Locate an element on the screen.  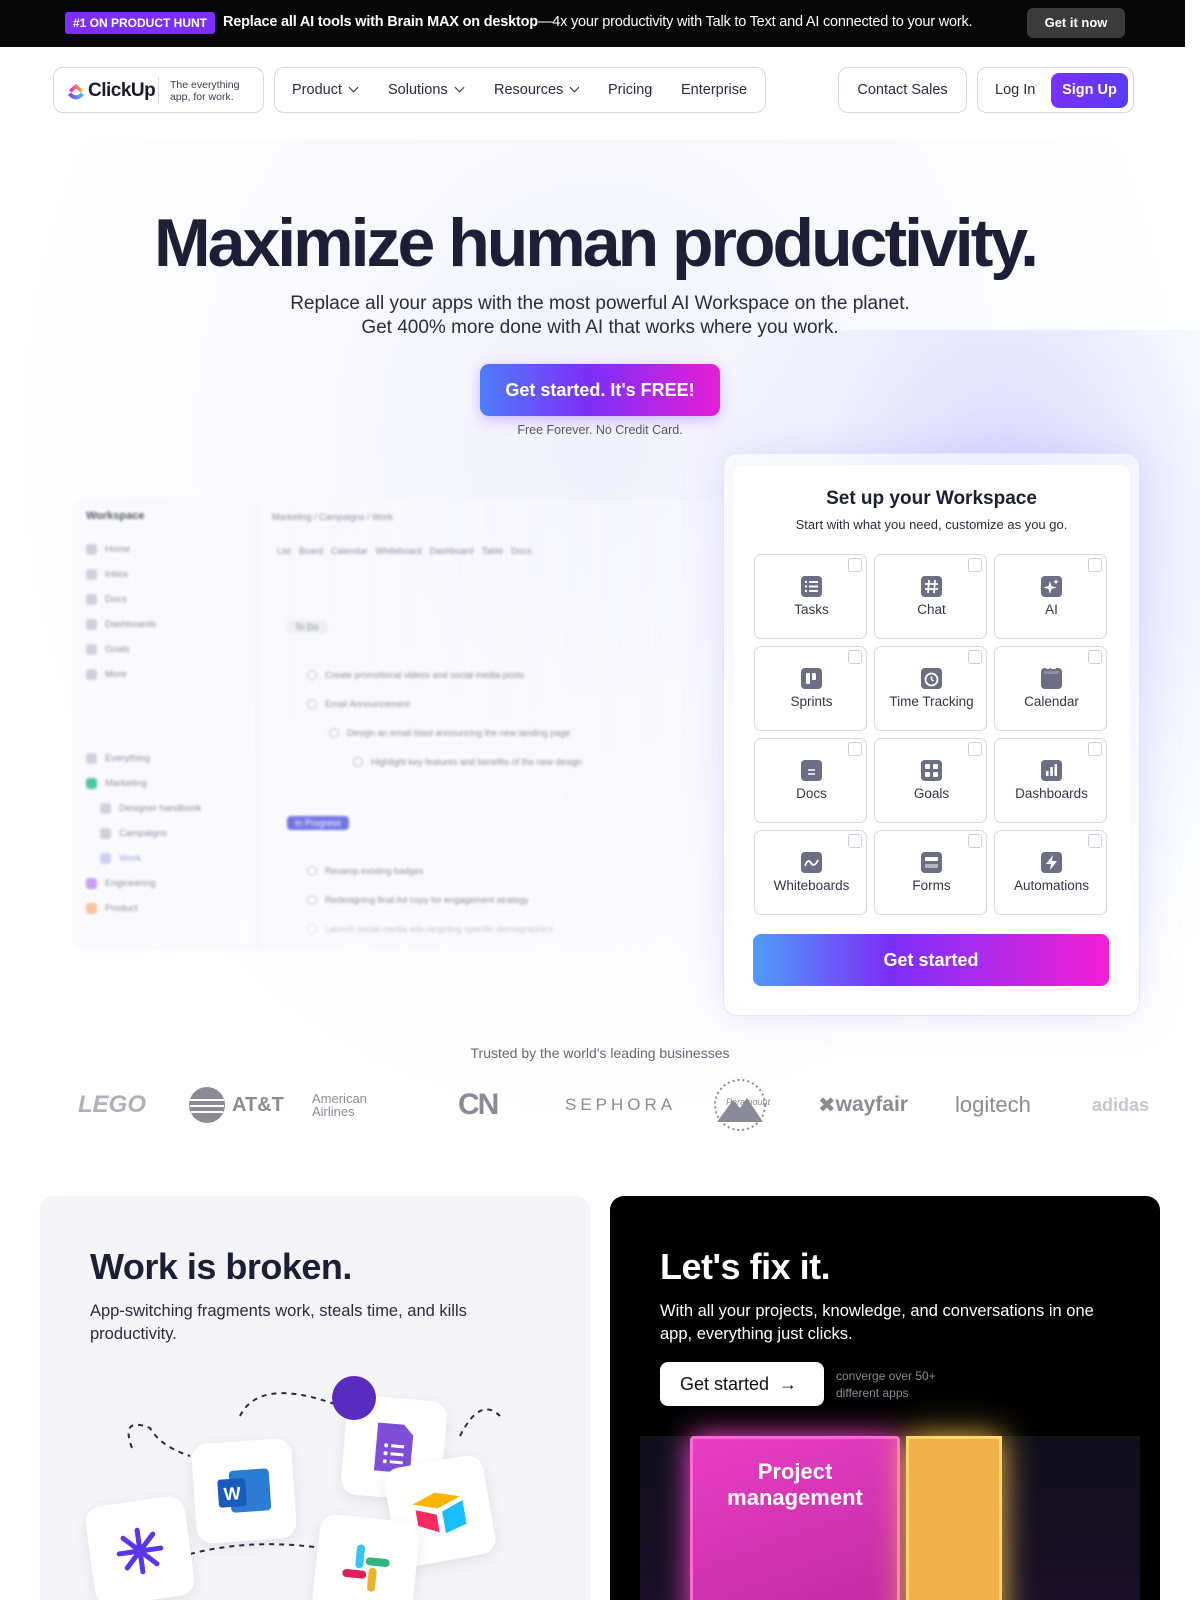
preview-space-item: Campaigns is located at coordinates (133, 833).